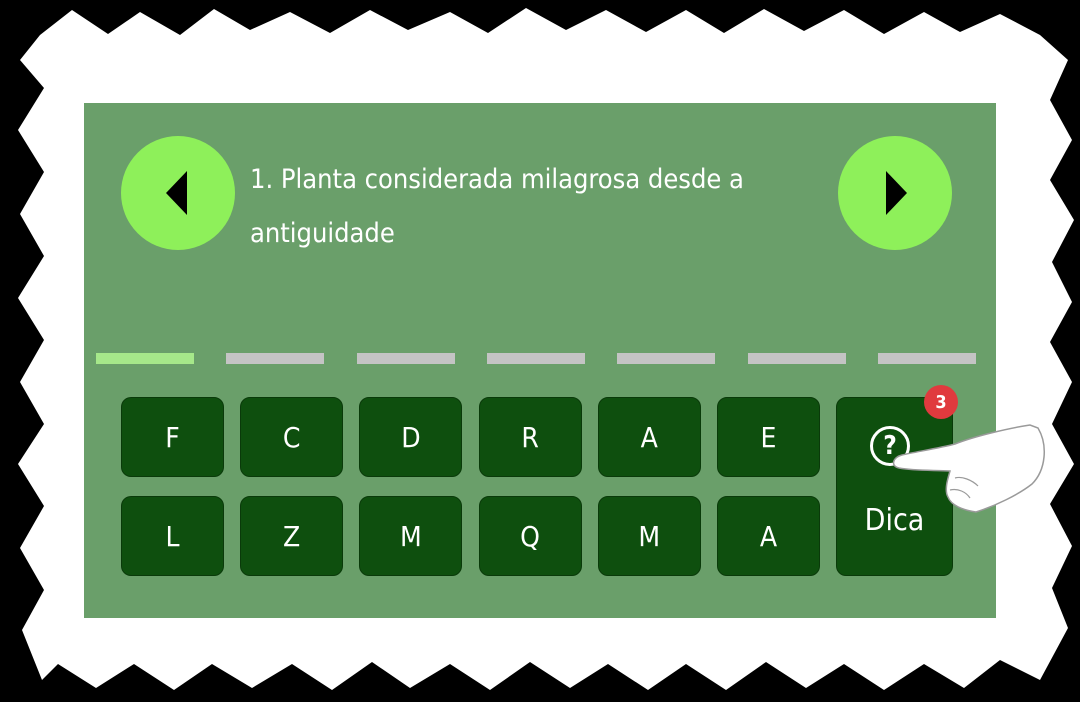  Describe the element at coordinates (172, 536) in the screenshot. I see `letter-key: L` at that location.